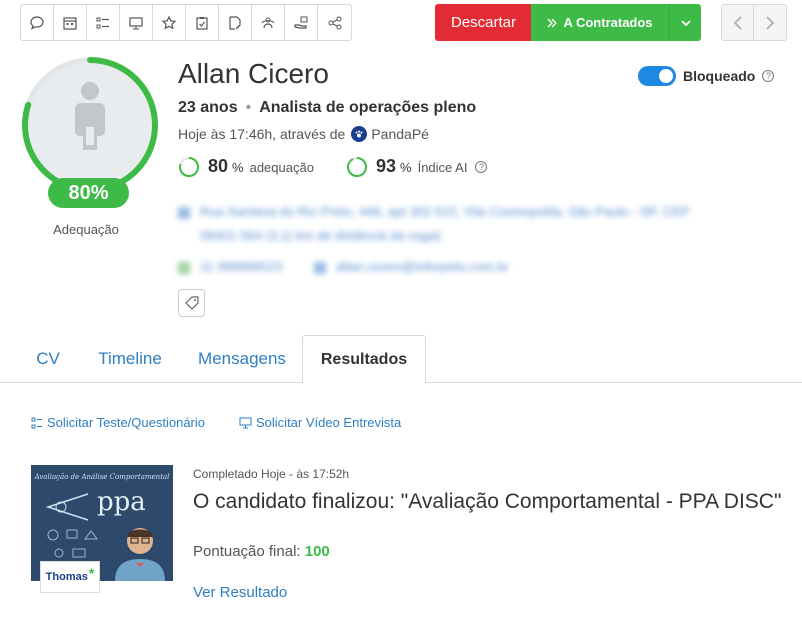 This screenshot has height=619, width=802. What do you see at coordinates (442, 167) in the screenshot?
I see `ai-index-label: Índice AI` at bounding box center [442, 167].